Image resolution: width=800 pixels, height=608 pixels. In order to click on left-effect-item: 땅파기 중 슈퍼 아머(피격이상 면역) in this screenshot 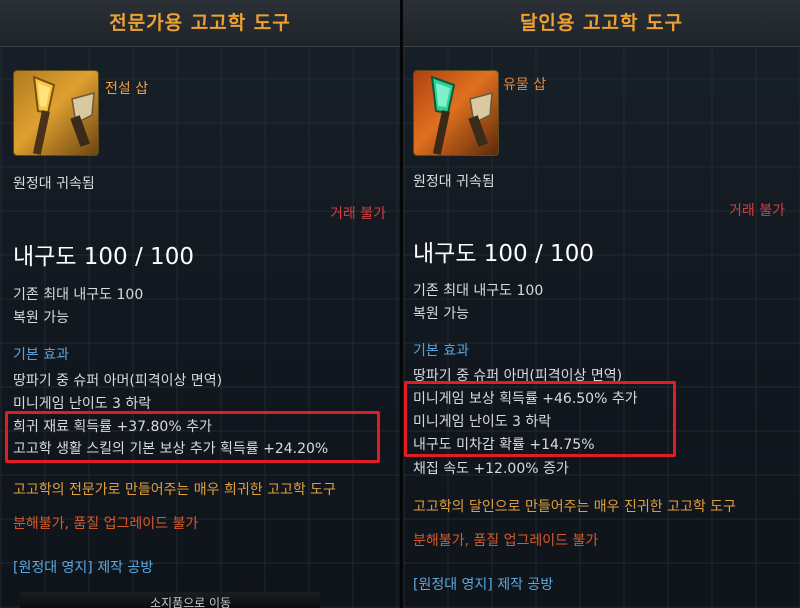, I will do `click(118, 381)`.